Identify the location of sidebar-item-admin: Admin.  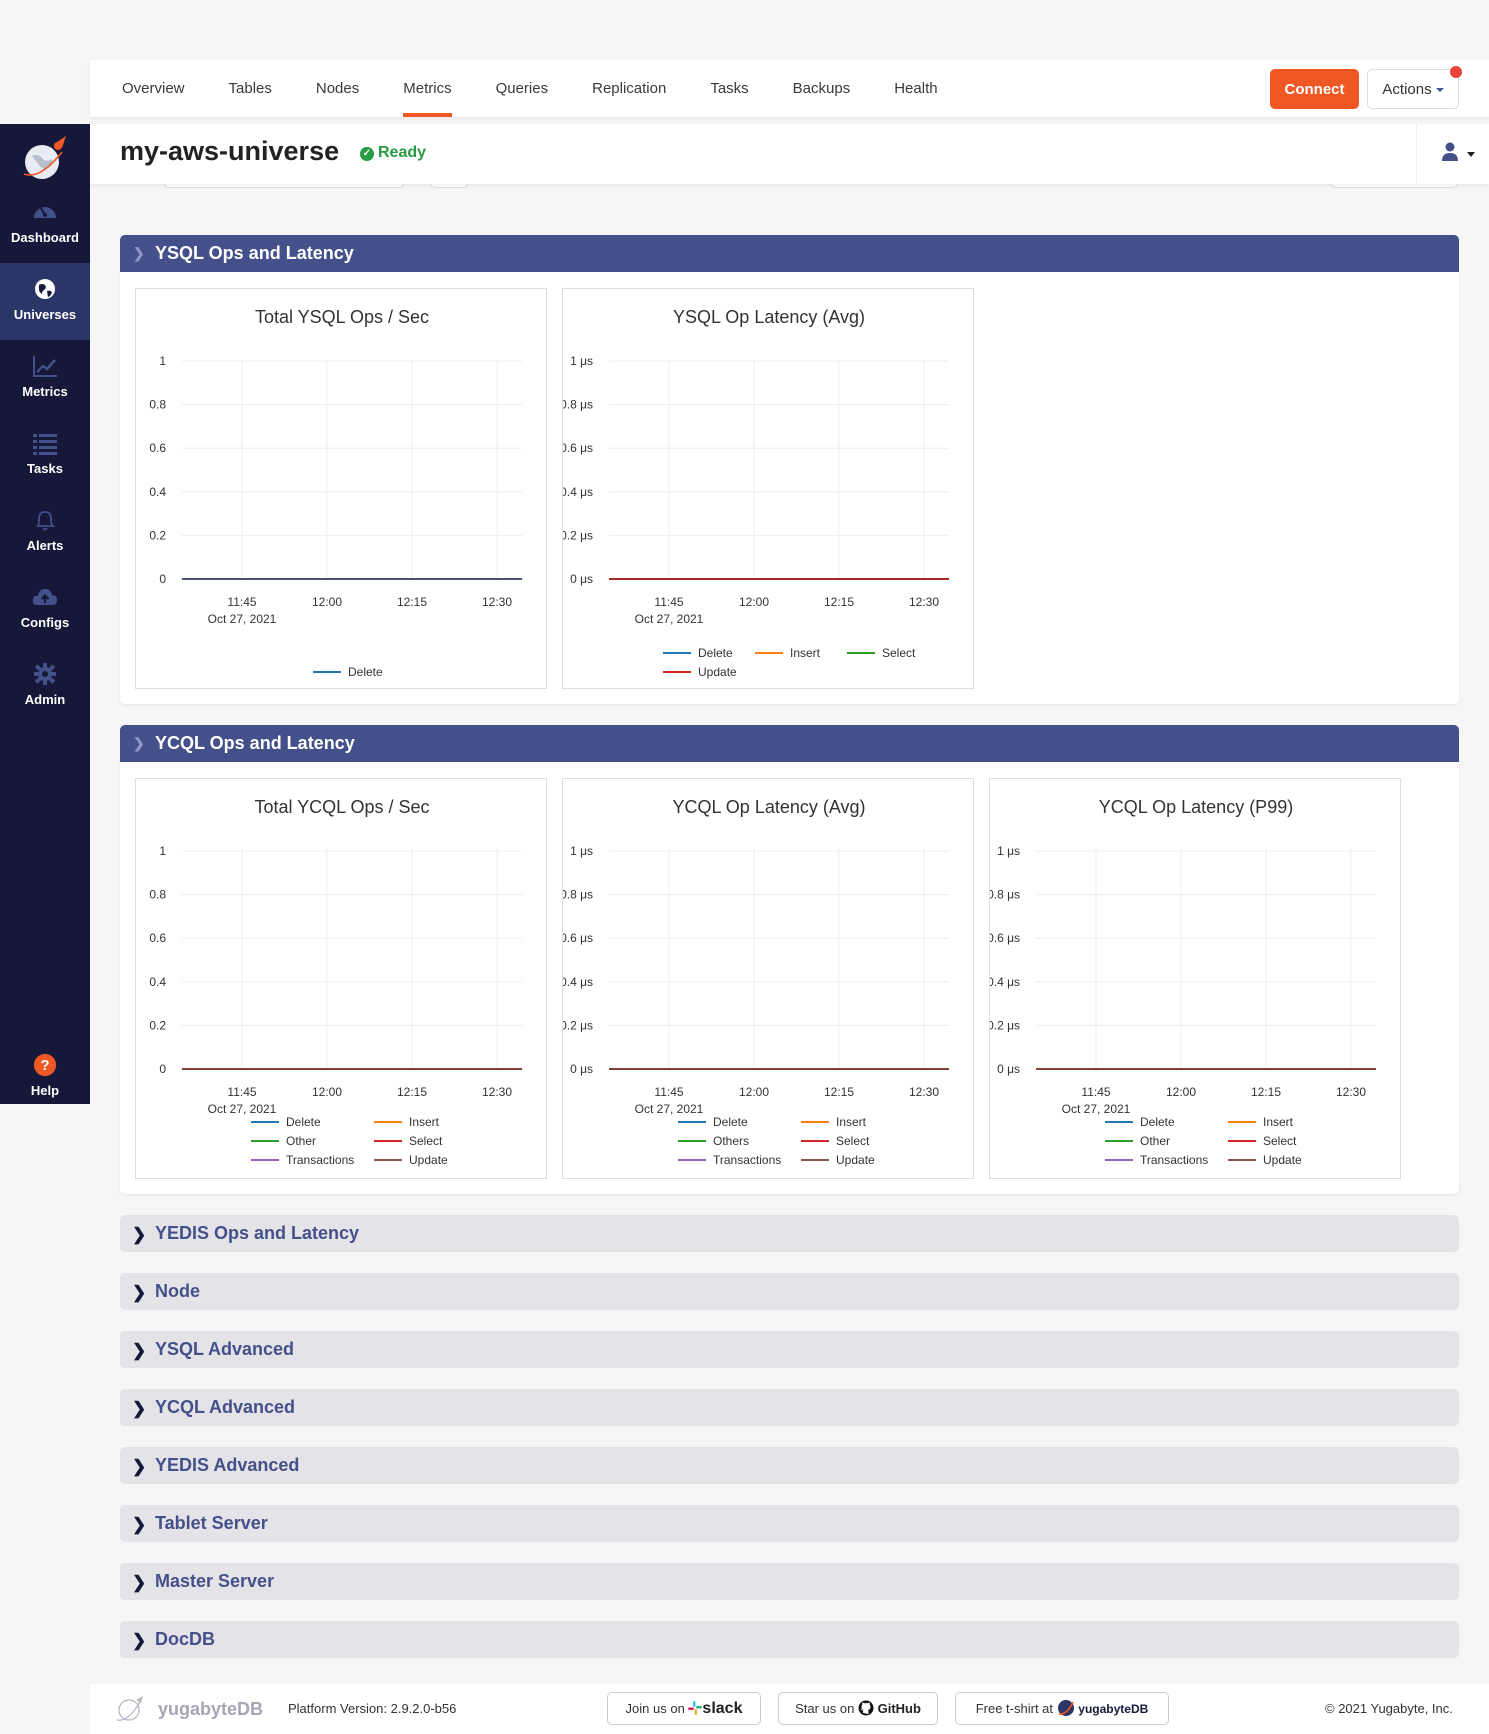
(45, 686).